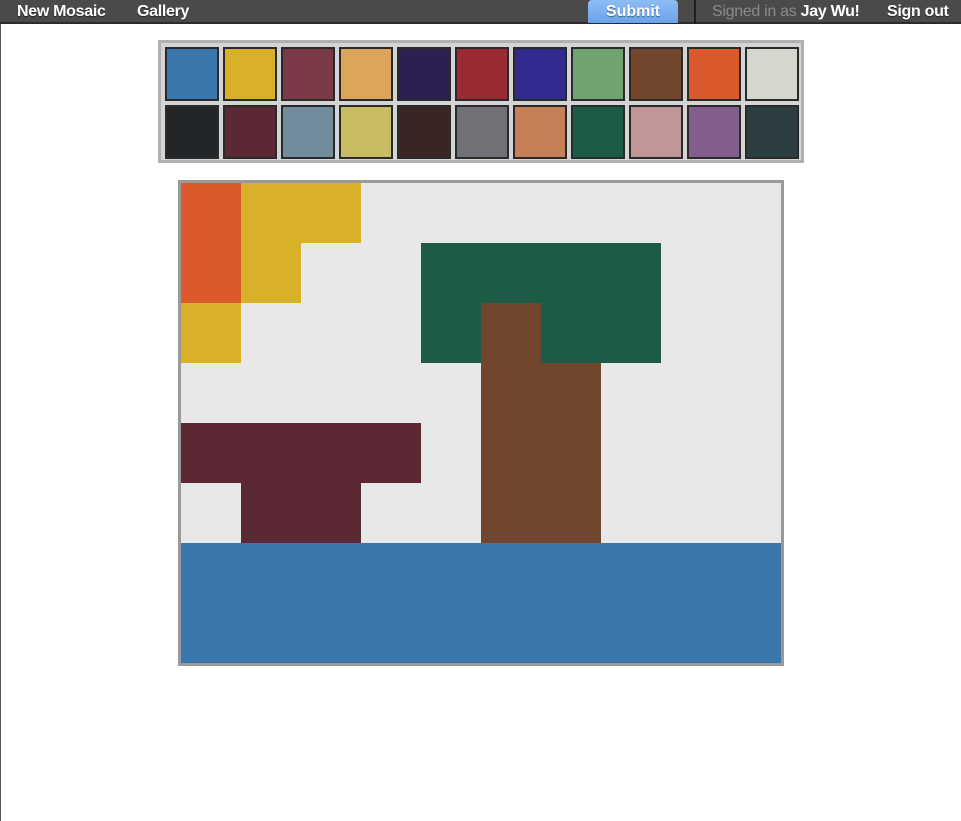 This screenshot has width=961, height=821. What do you see at coordinates (163, 12) in the screenshot?
I see `gallery-link: Gallery` at bounding box center [163, 12].